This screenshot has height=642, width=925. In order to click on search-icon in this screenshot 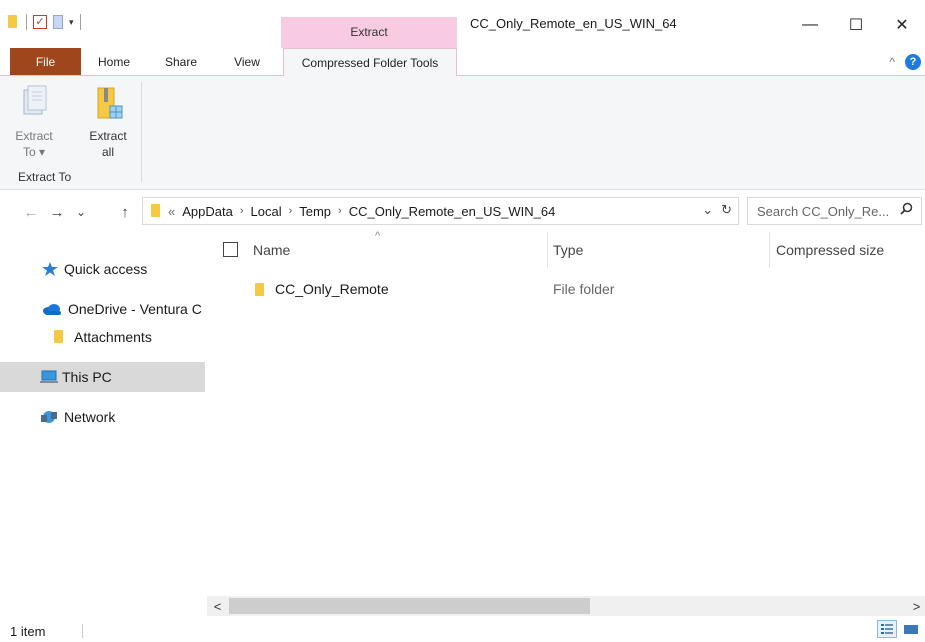, I will do `click(906, 210)`.